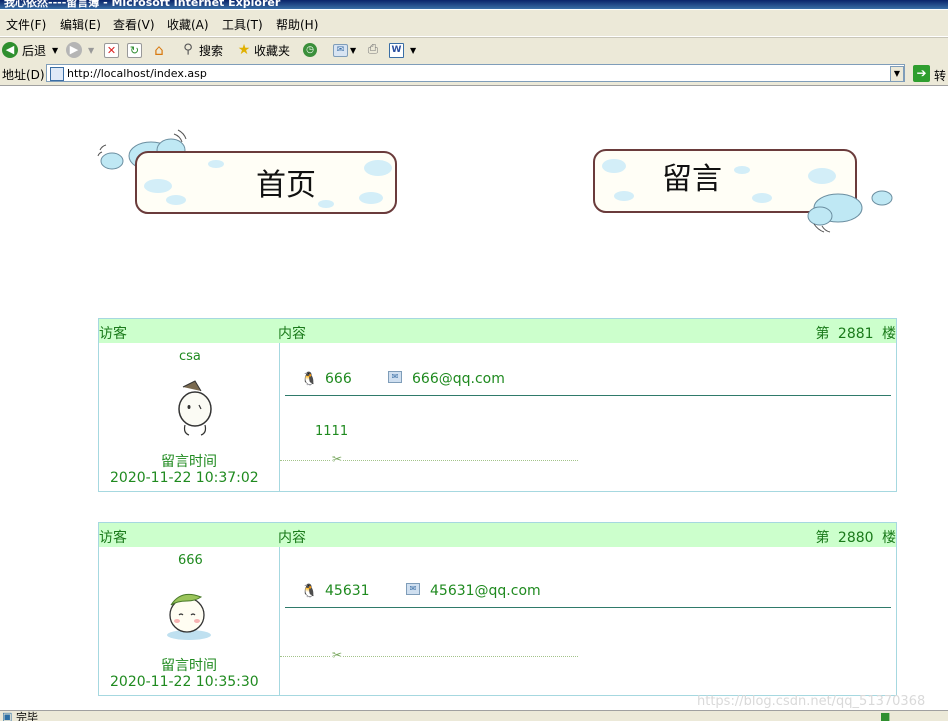 The height and width of the screenshot is (721, 948). What do you see at coordinates (7, 715) in the screenshot?
I see `status-page-icon: ▣` at bounding box center [7, 715].